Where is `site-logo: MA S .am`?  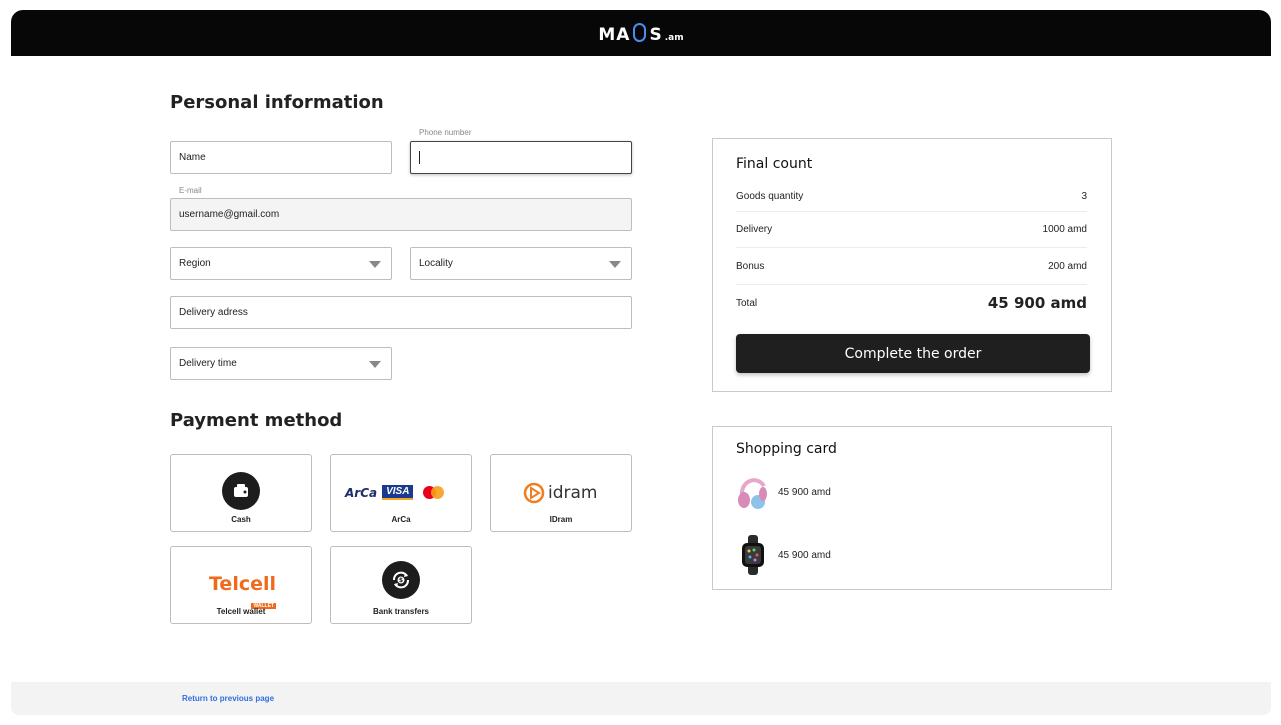
site-logo: MA S .am is located at coordinates (641, 33).